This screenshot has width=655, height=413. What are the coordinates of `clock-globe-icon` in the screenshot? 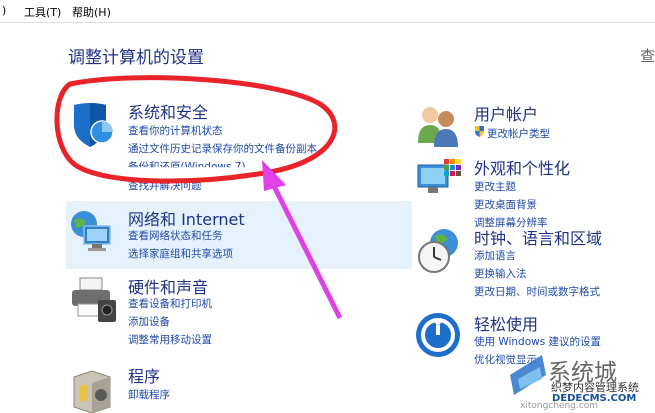 It's located at (438, 251).